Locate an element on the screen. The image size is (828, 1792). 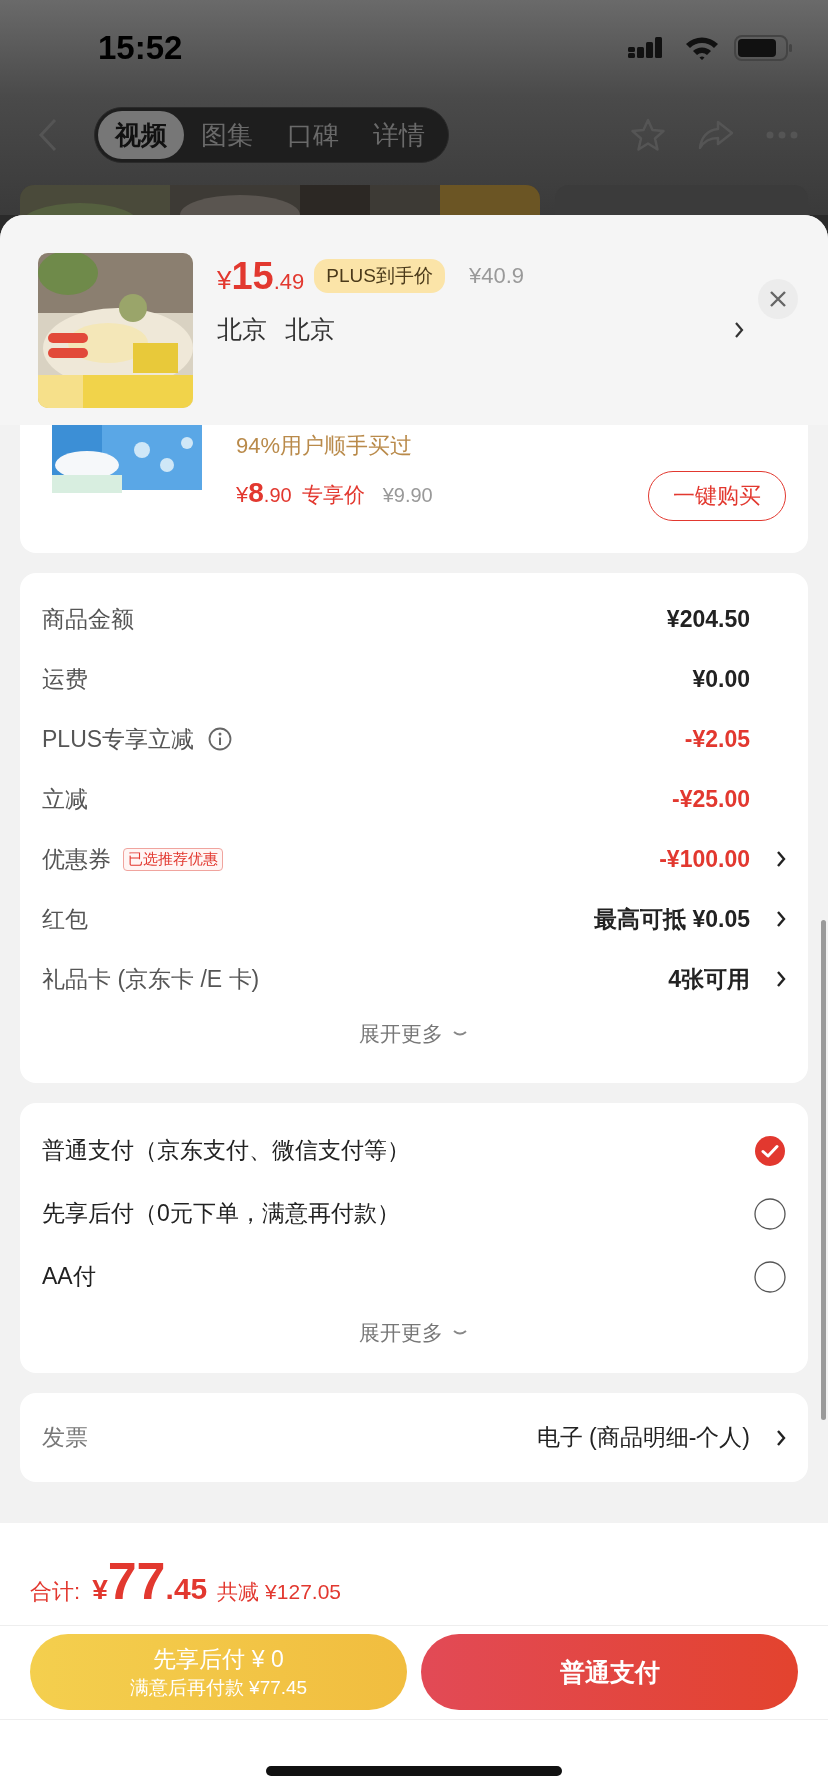
fee-value: 4张可用 is located at coordinates (709, 979).